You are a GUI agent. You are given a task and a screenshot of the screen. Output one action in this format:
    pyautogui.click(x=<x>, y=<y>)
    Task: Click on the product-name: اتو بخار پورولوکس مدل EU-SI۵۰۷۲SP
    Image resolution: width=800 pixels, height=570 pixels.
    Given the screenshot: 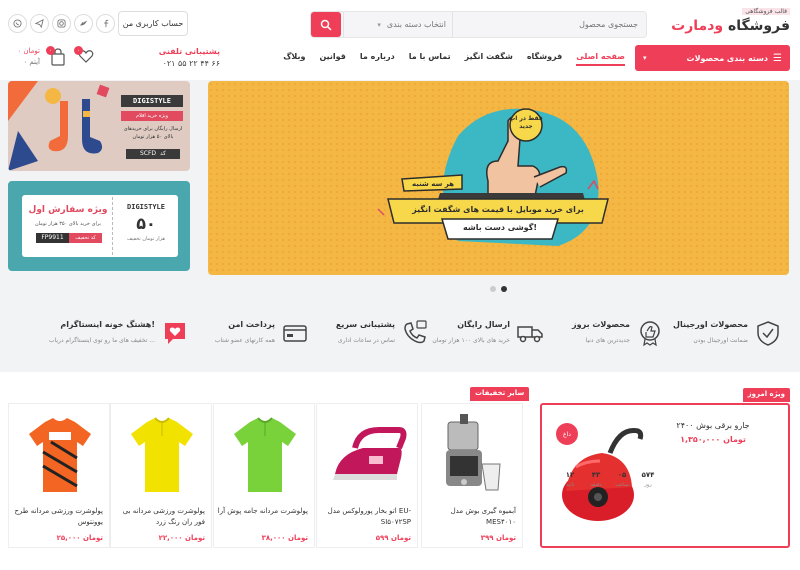 What is the action you would take?
    pyautogui.click(x=365, y=517)
    